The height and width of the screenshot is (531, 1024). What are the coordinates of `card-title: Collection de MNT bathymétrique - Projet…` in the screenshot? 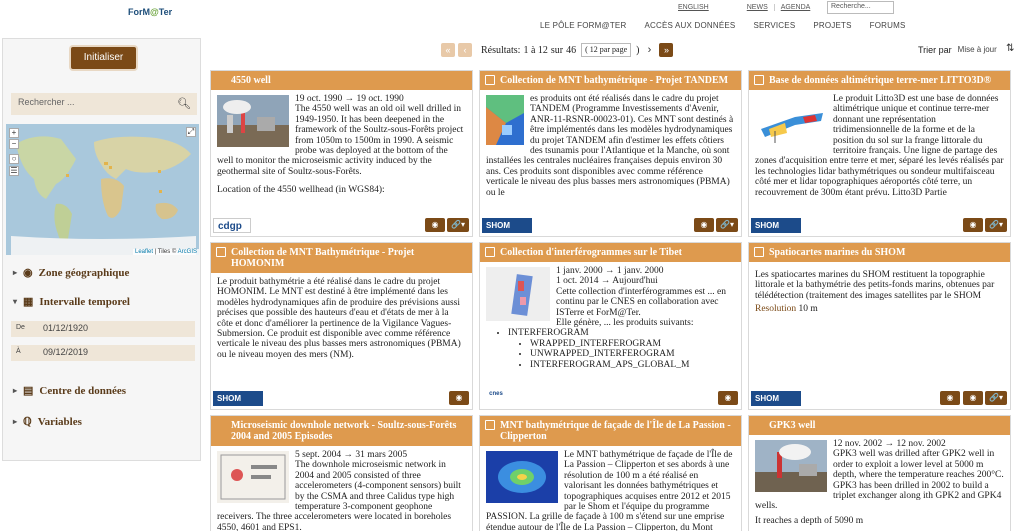 It's located at (610, 80).